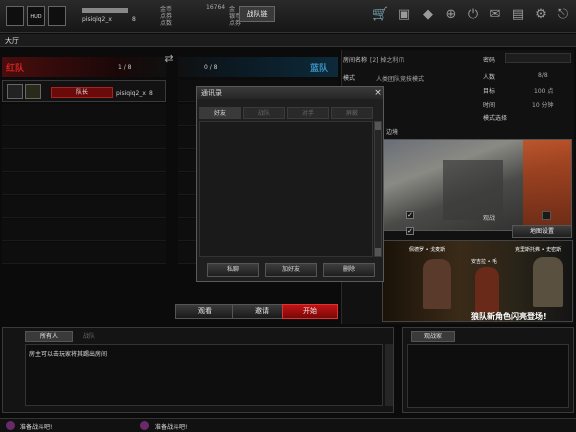 The height and width of the screenshot is (432, 576). Describe the element at coordinates (216, 7) in the screenshot. I see `stat-value: 16764` at that location.